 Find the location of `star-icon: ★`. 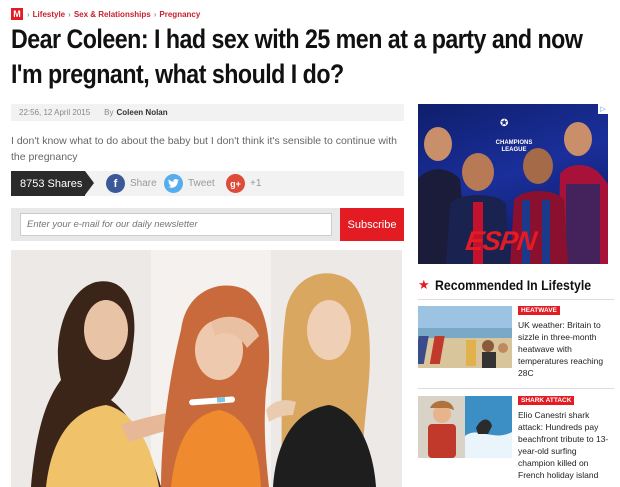

star-icon: ★ is located at coordinates (424, 284).